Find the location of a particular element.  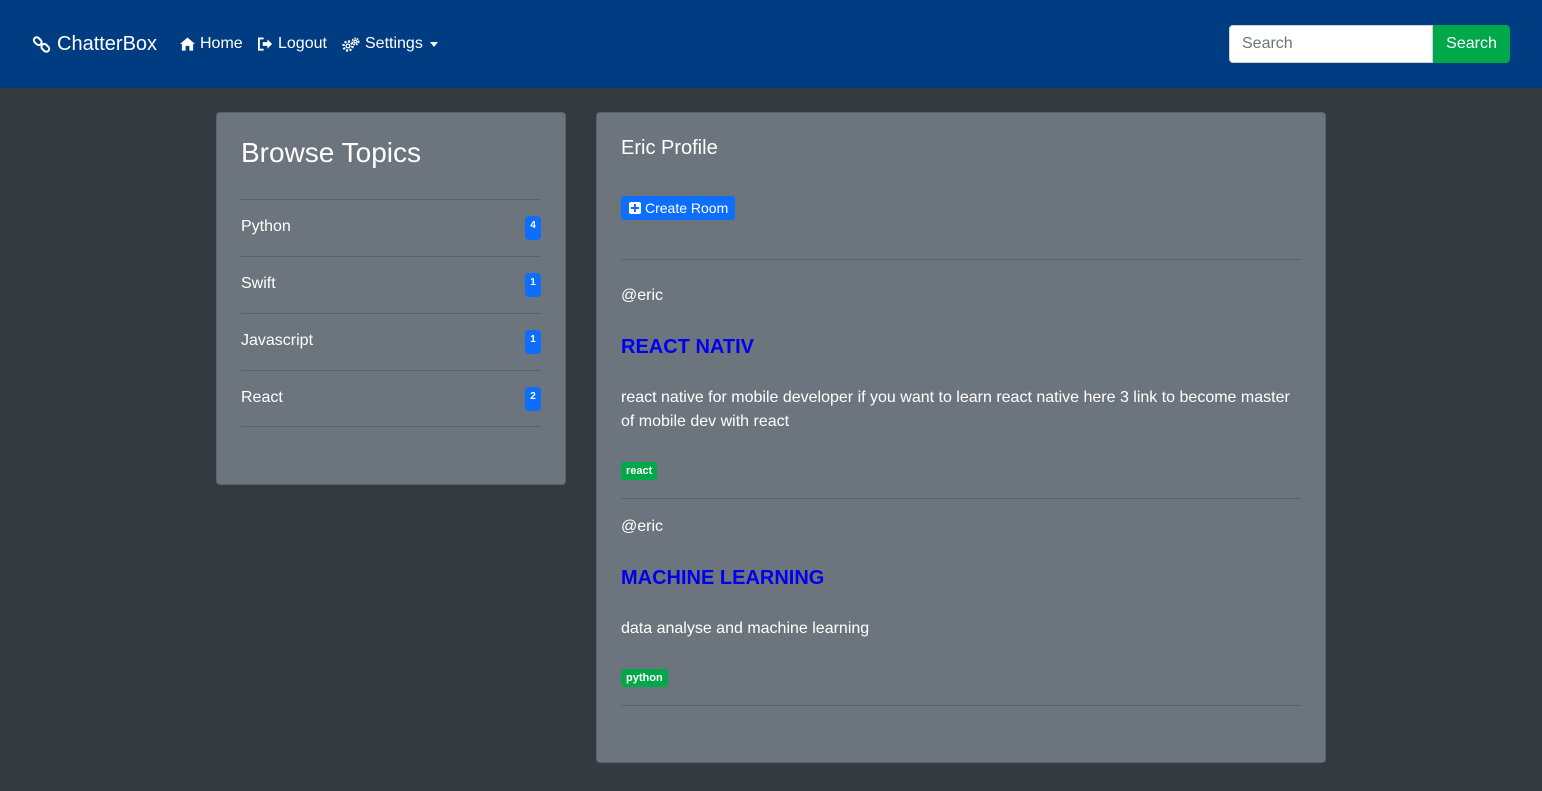

nav-home-label: Home is located at coordinates (221, 43).